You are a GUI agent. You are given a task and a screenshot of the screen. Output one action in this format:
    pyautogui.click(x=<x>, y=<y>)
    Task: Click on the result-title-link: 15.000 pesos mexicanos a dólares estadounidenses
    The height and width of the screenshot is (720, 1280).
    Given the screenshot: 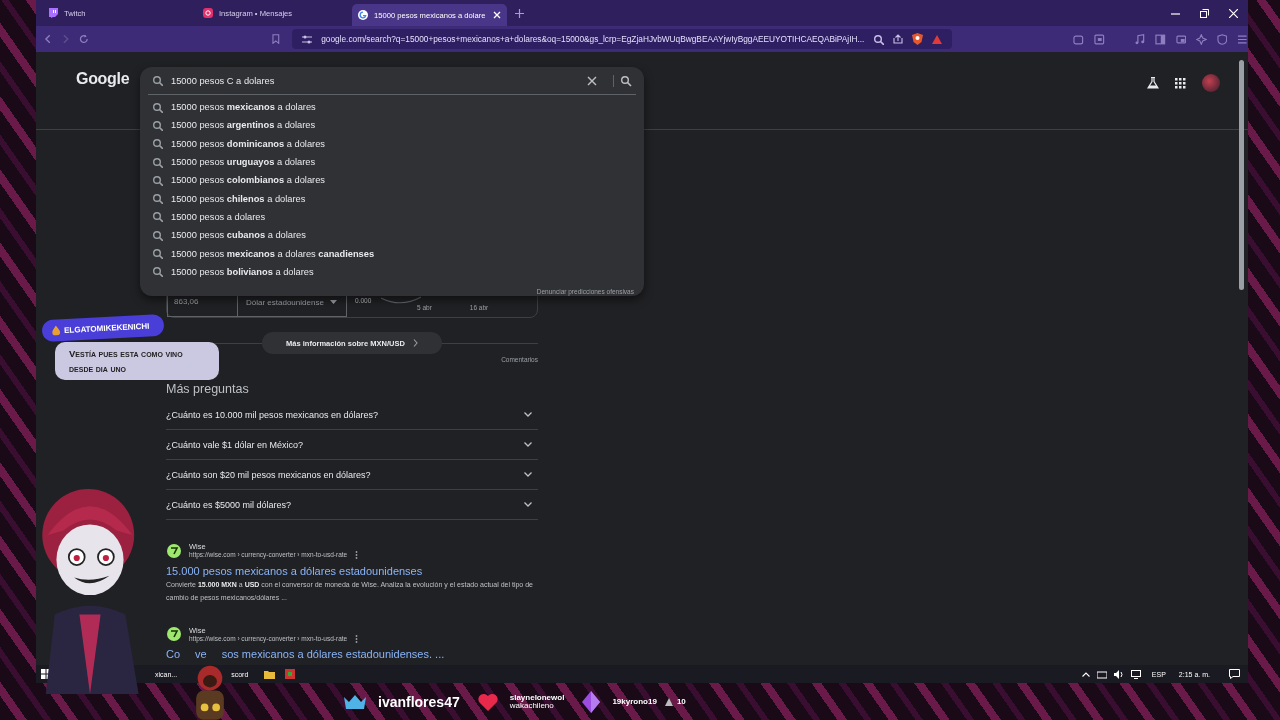 What is the action you would take?
    pyautogui.click(x=294, y=570)
    